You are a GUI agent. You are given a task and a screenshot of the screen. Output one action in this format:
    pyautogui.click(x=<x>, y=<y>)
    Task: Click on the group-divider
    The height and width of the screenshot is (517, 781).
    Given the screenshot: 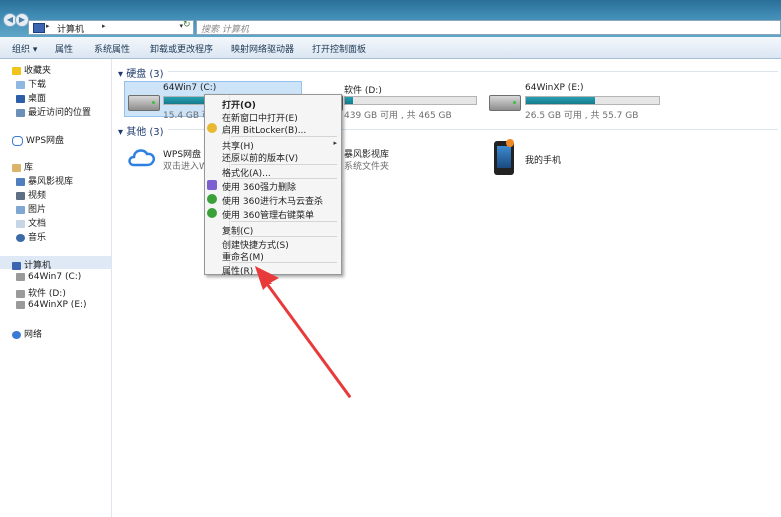 What is the action you would take?
    pyautogui.click(x=473, y=71)
    